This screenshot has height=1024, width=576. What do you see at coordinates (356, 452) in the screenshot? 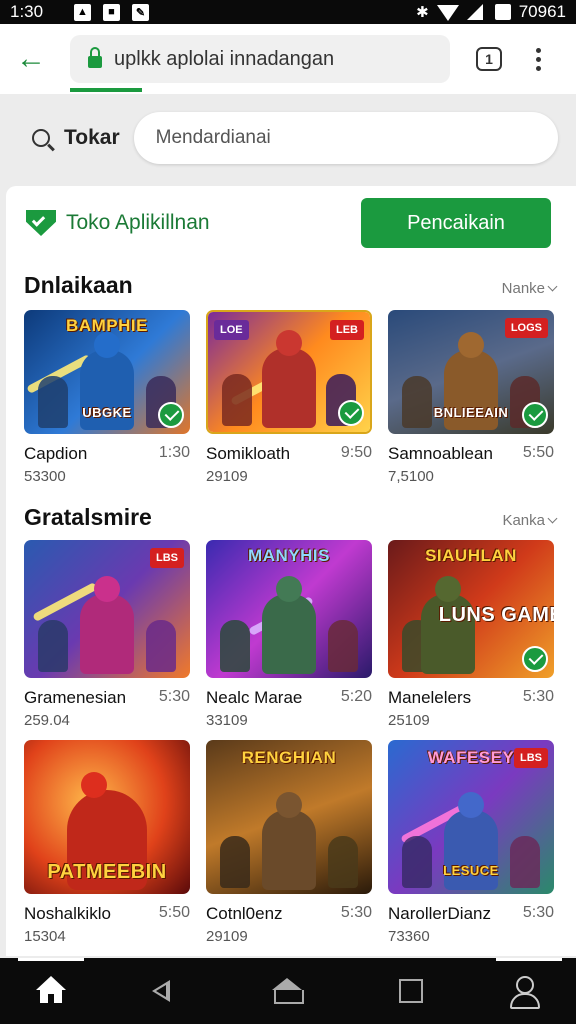
I see `app-price: 9:50` at bounding box center [356, 452].